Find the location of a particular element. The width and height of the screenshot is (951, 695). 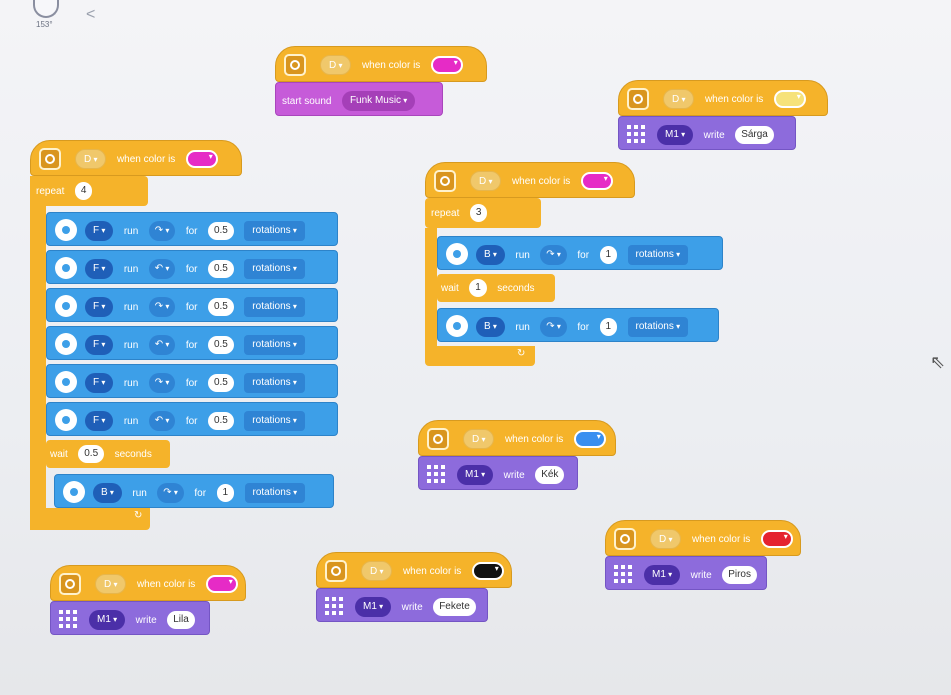

write-text-input: Fekete is located at coordinates (454, 607).